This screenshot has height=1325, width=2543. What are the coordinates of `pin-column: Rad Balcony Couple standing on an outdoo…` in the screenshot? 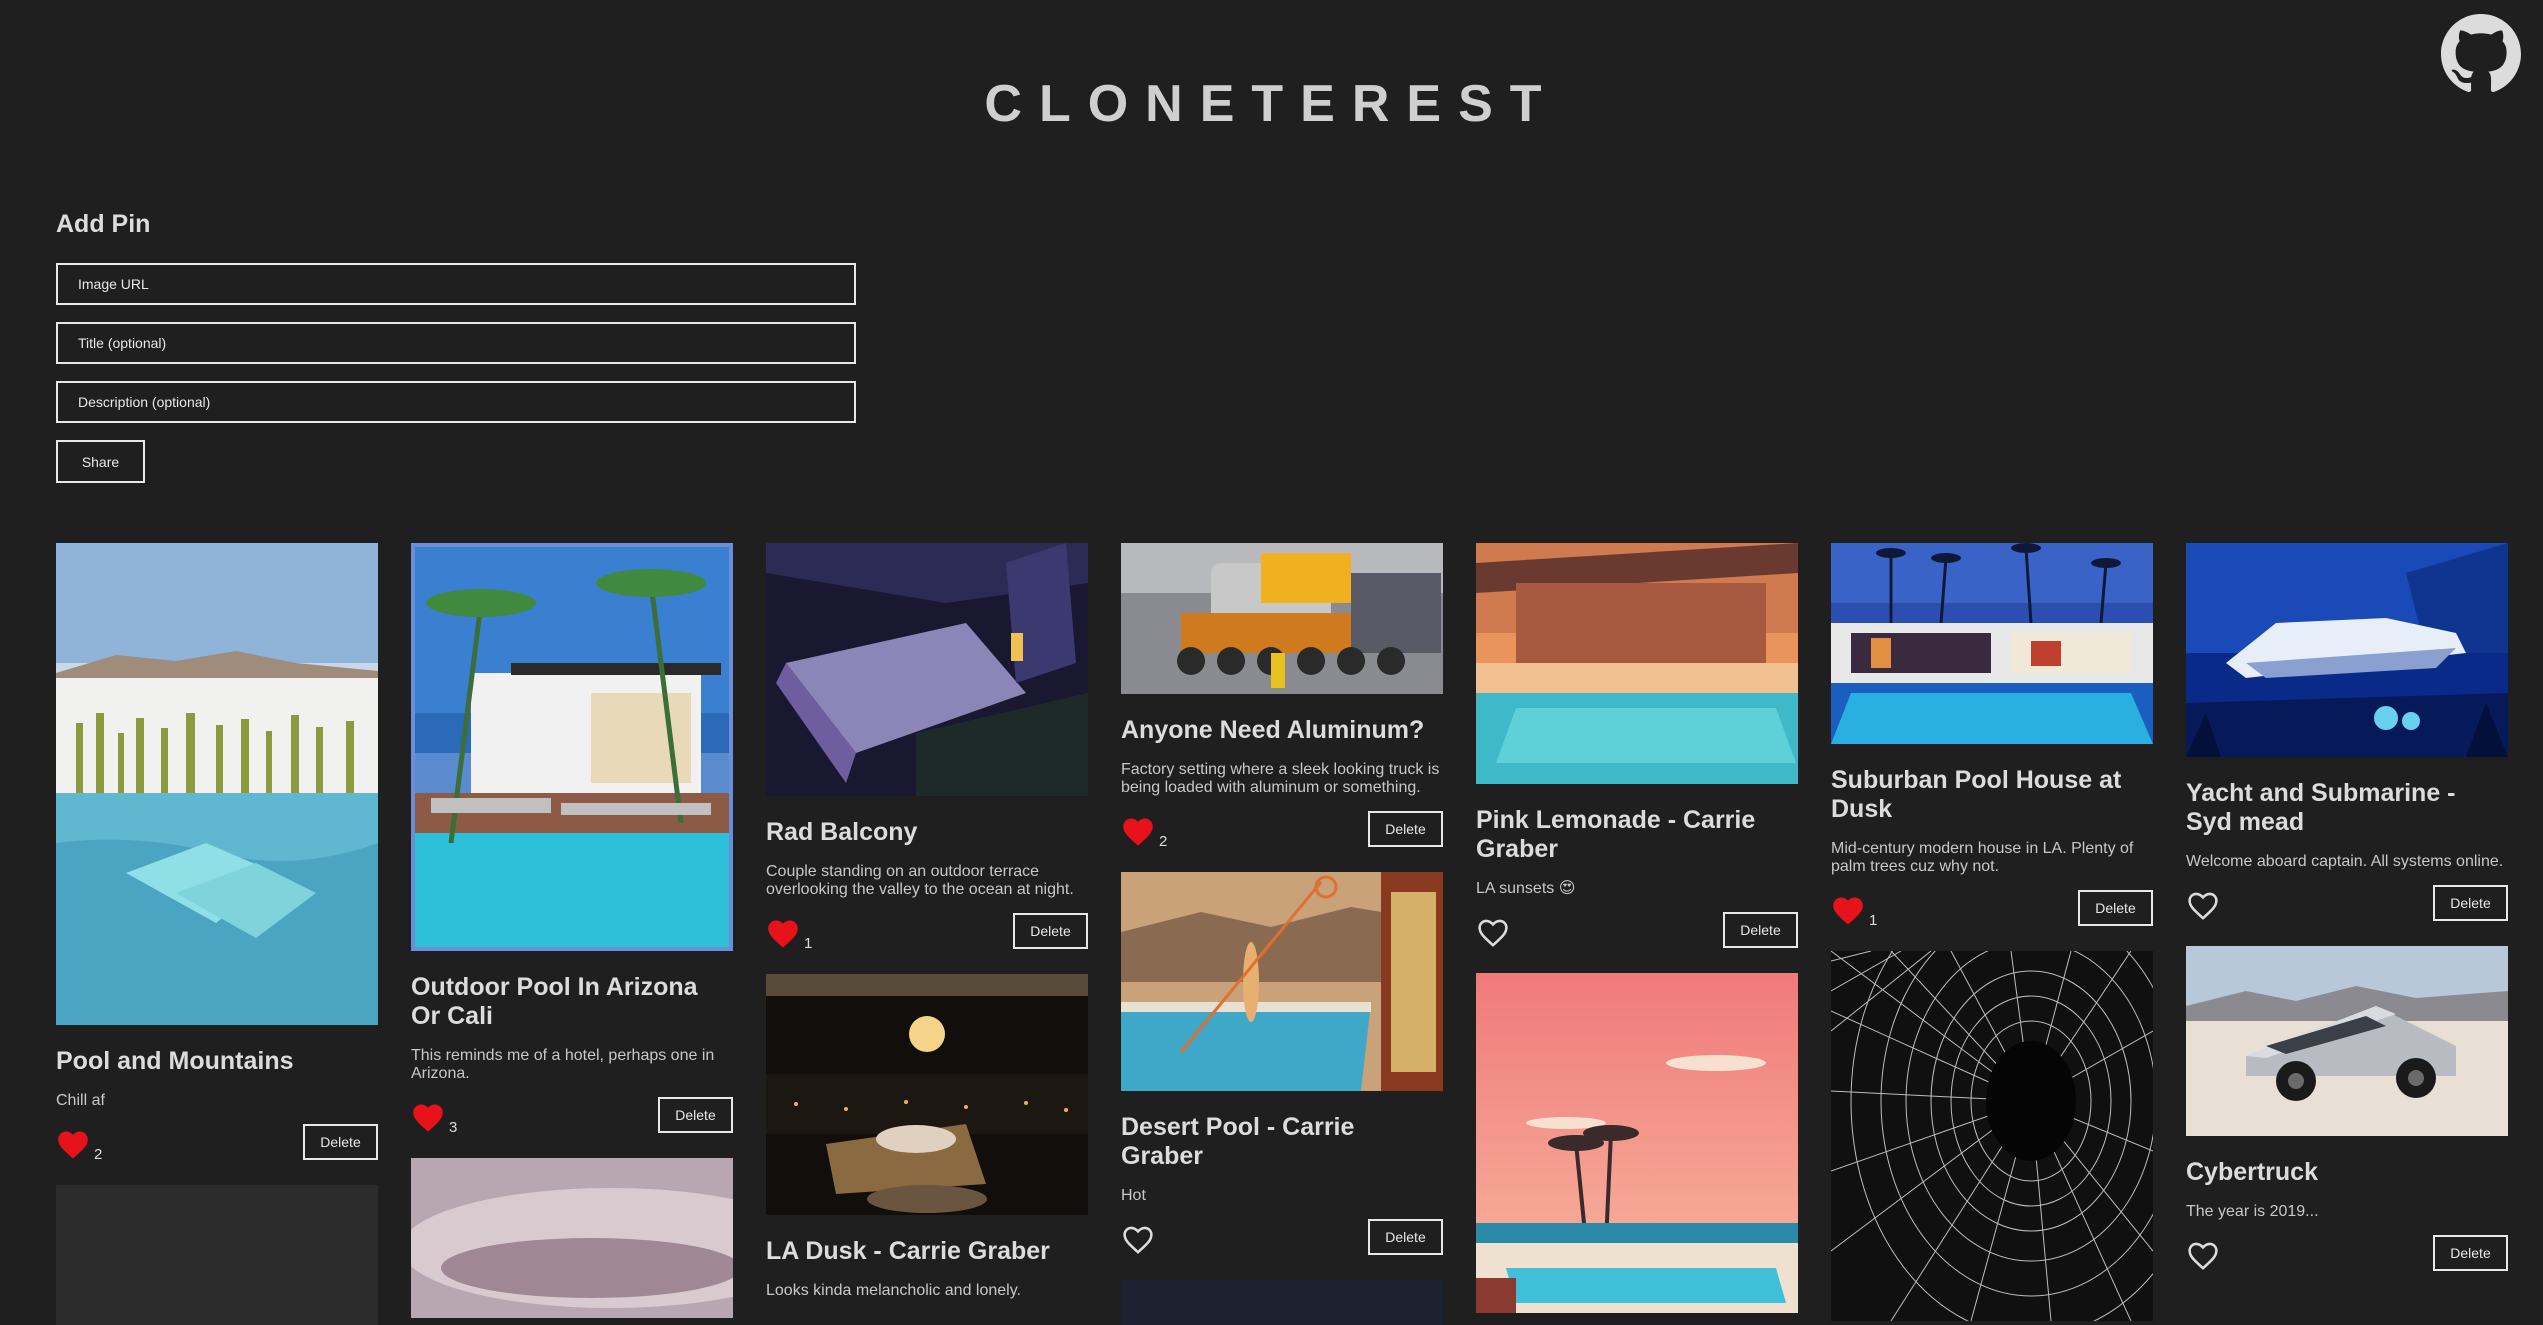 It's located at (927, 934).